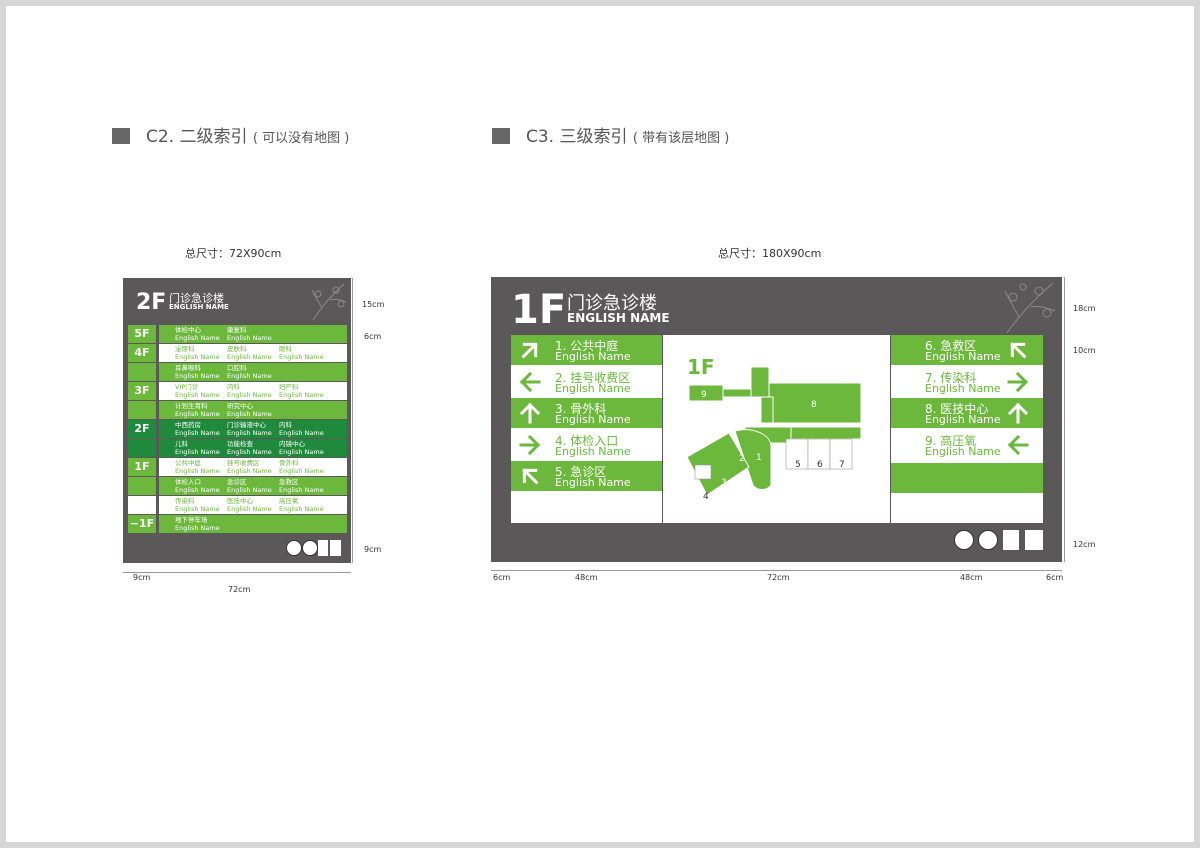 Image resolution: width=1200 pixels, height=848 pixels. I want to click on c3-dim-col1: 48cm, so click(586, 577).